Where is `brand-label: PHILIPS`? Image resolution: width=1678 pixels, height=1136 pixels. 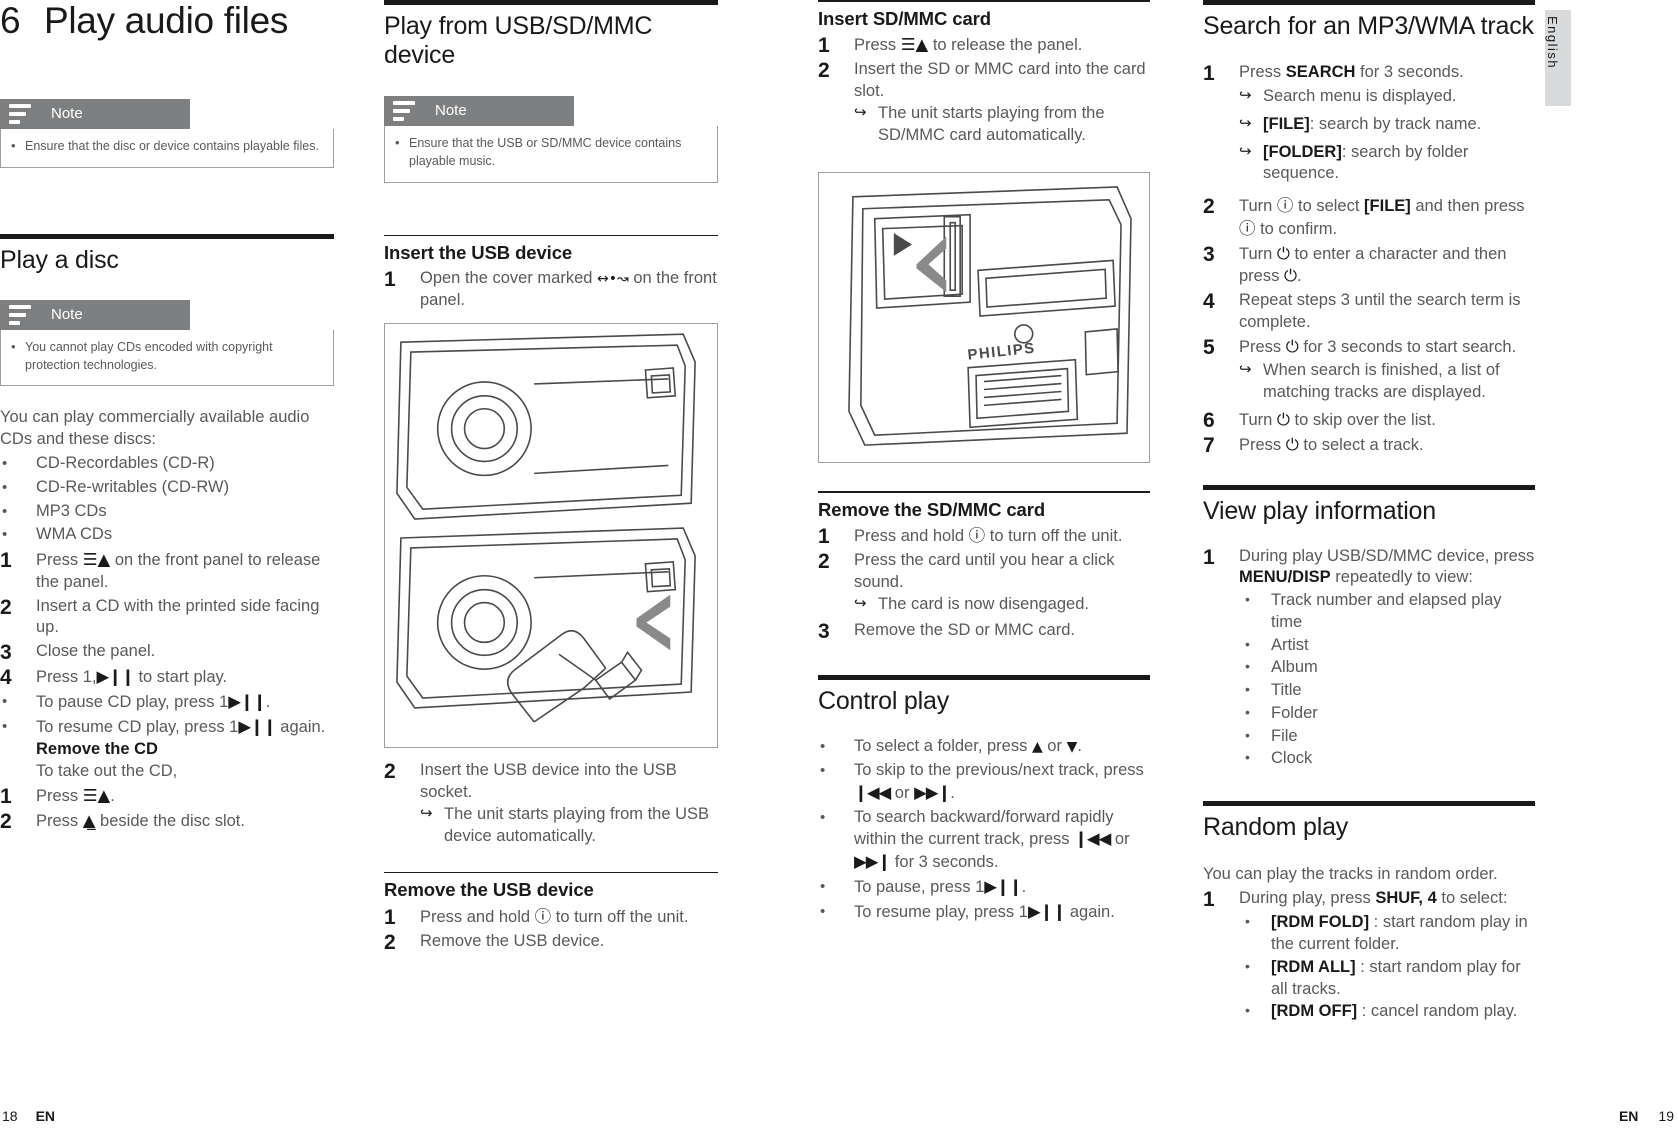
brand-label: PHILIPS is located at coordinates (1002, 352).